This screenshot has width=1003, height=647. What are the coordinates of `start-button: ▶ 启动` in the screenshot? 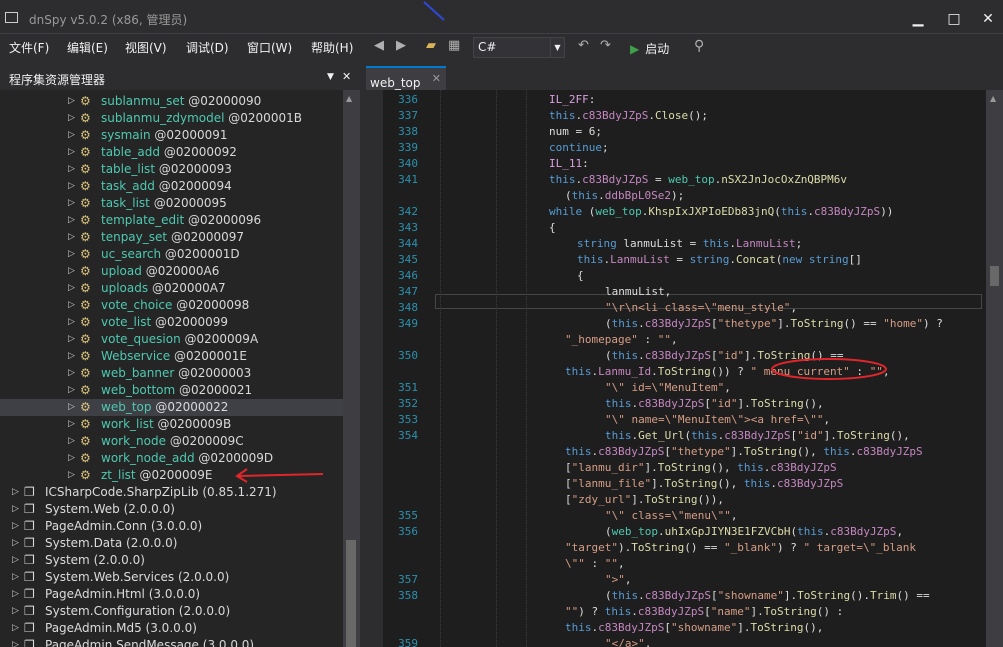 It's located at (649, 48).